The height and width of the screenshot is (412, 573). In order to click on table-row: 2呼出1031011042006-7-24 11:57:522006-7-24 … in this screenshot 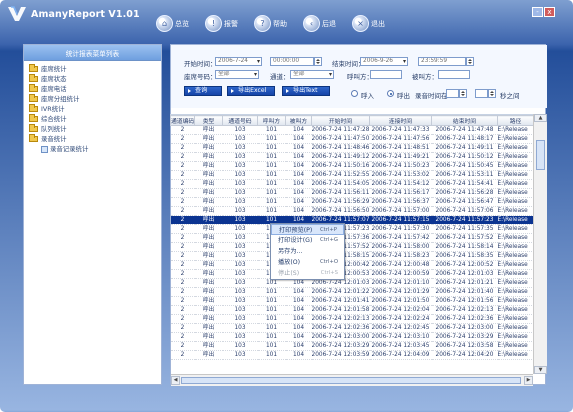, I will do `click(351, 247)`.